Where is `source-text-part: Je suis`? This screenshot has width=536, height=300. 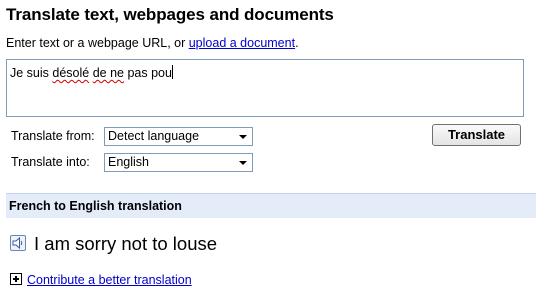 source-text-part: Je suis is located at coordinates (31, 73).